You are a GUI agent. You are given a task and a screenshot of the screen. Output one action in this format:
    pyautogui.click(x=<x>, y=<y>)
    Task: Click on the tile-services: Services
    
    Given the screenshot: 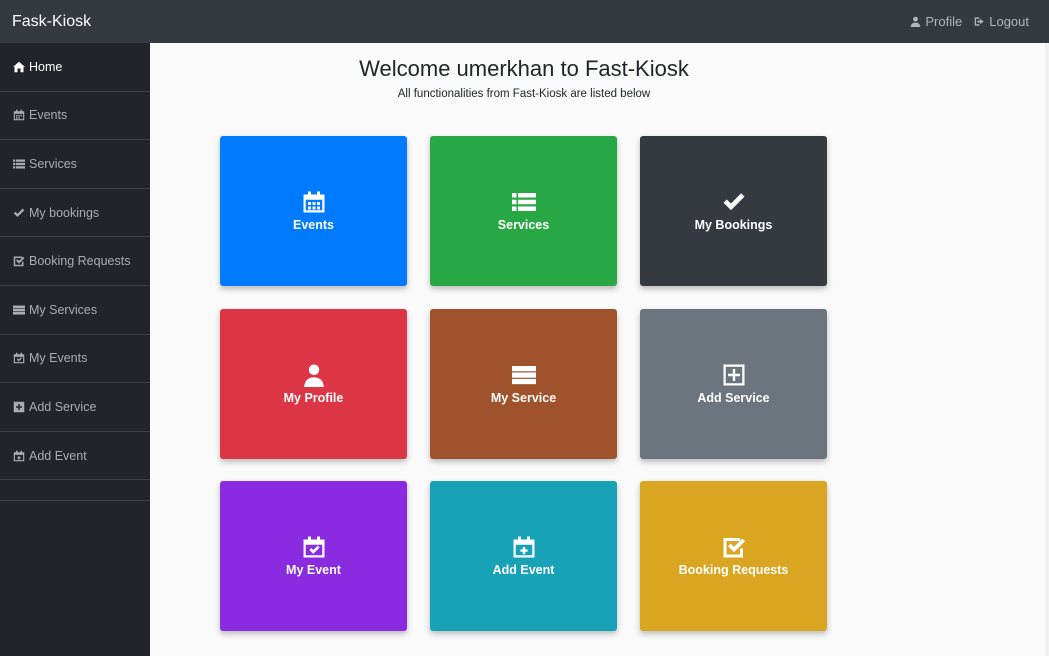 What is the action you would take?
    pyautogui.click(x=523, y=211)
    